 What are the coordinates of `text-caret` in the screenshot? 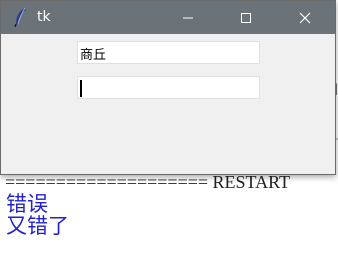 It's located at (81, 88).